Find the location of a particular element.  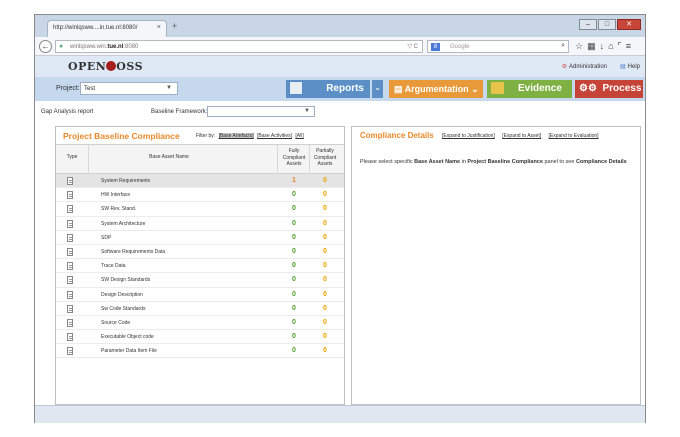

evidence-menu-button: Evidence ⌄ is located at coordinates (529, 96).